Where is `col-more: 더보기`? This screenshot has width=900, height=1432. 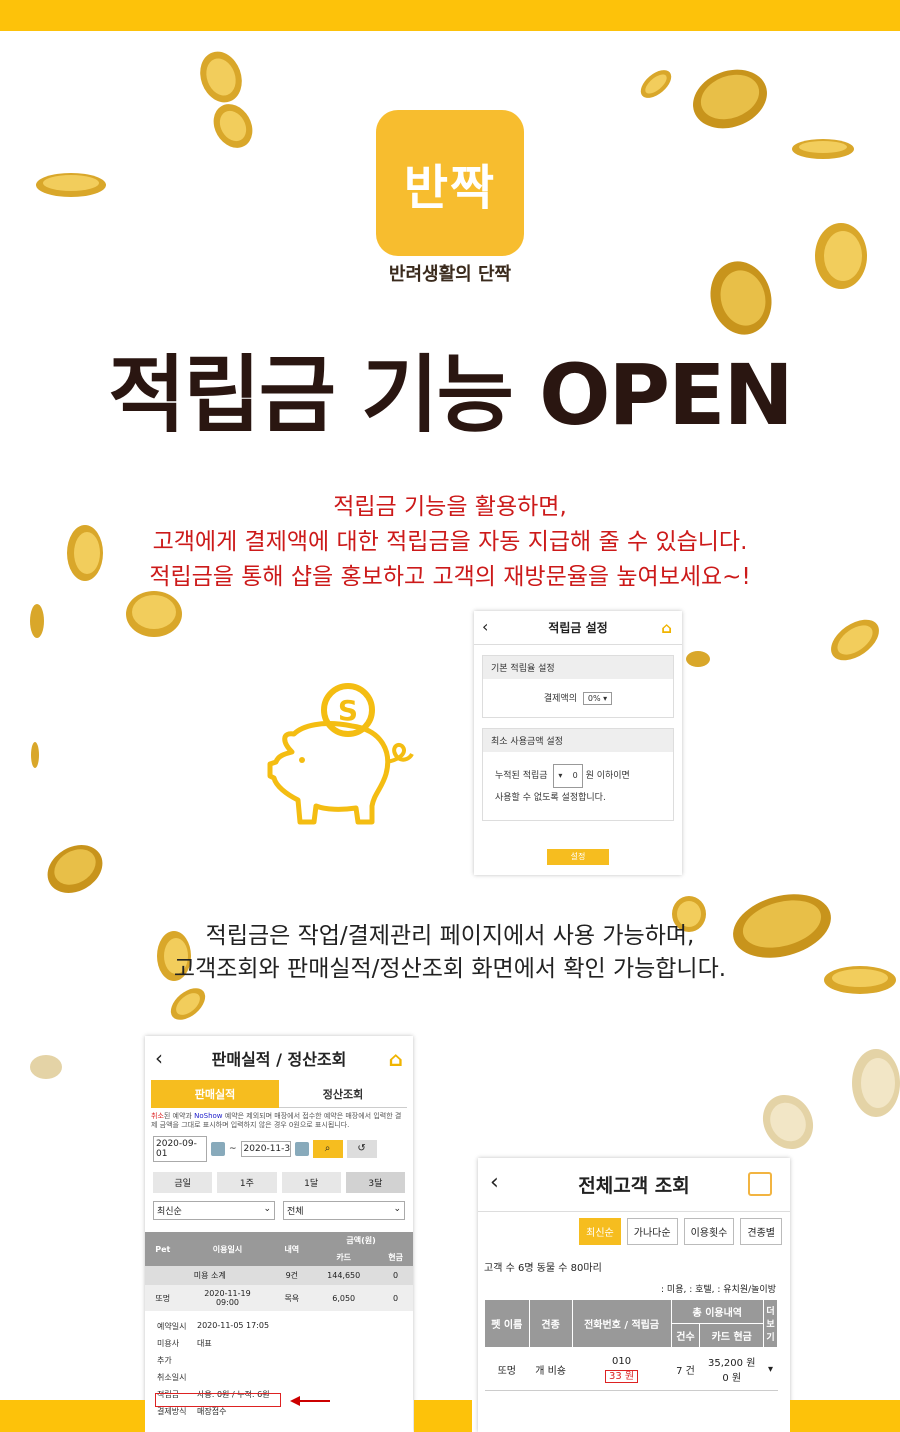
col-more: 더보기 is located at coordinates (770, 1323).